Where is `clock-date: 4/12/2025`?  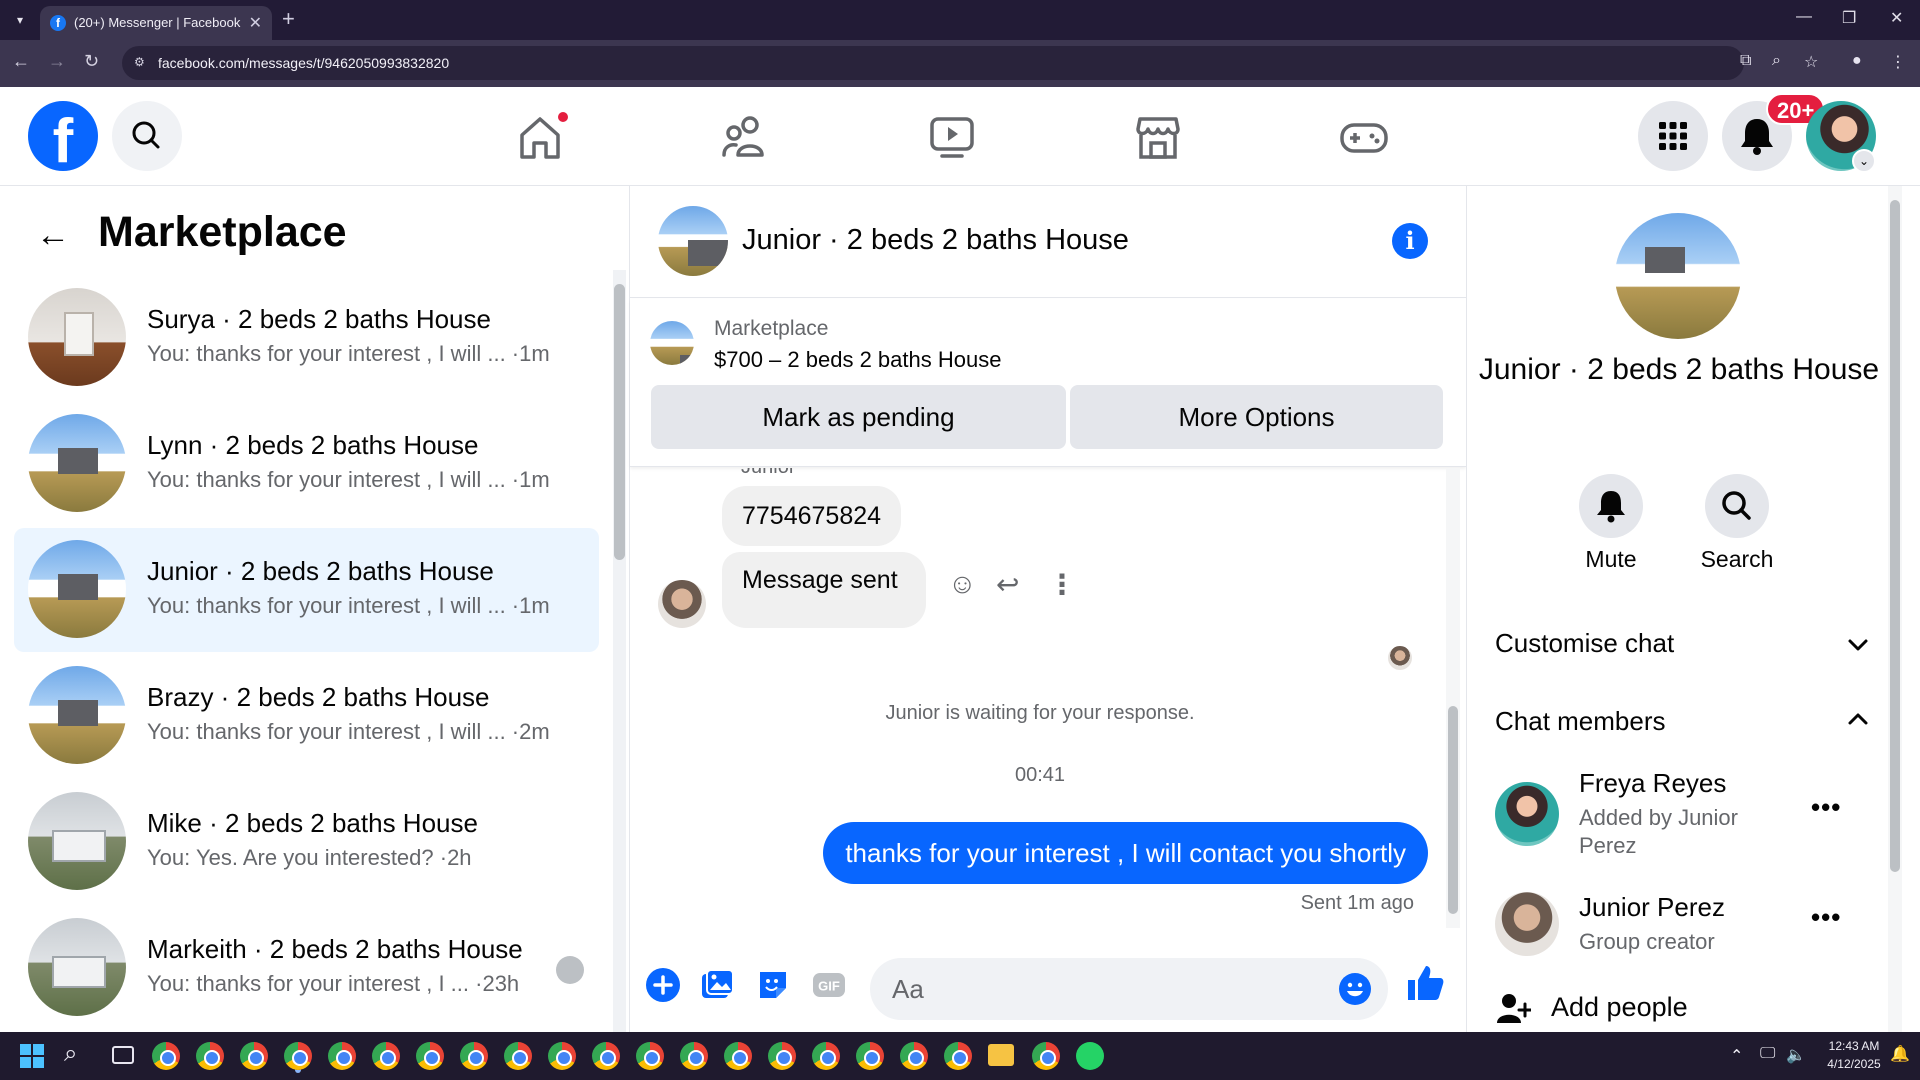 clock-date: 4/12/2025 is located at coordinates (1854, 1064).